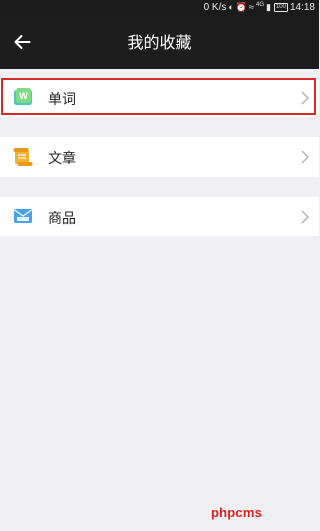 This screenshot has width=320, height=531. I want to click on goods-envelope-icon, so click(23, 216).